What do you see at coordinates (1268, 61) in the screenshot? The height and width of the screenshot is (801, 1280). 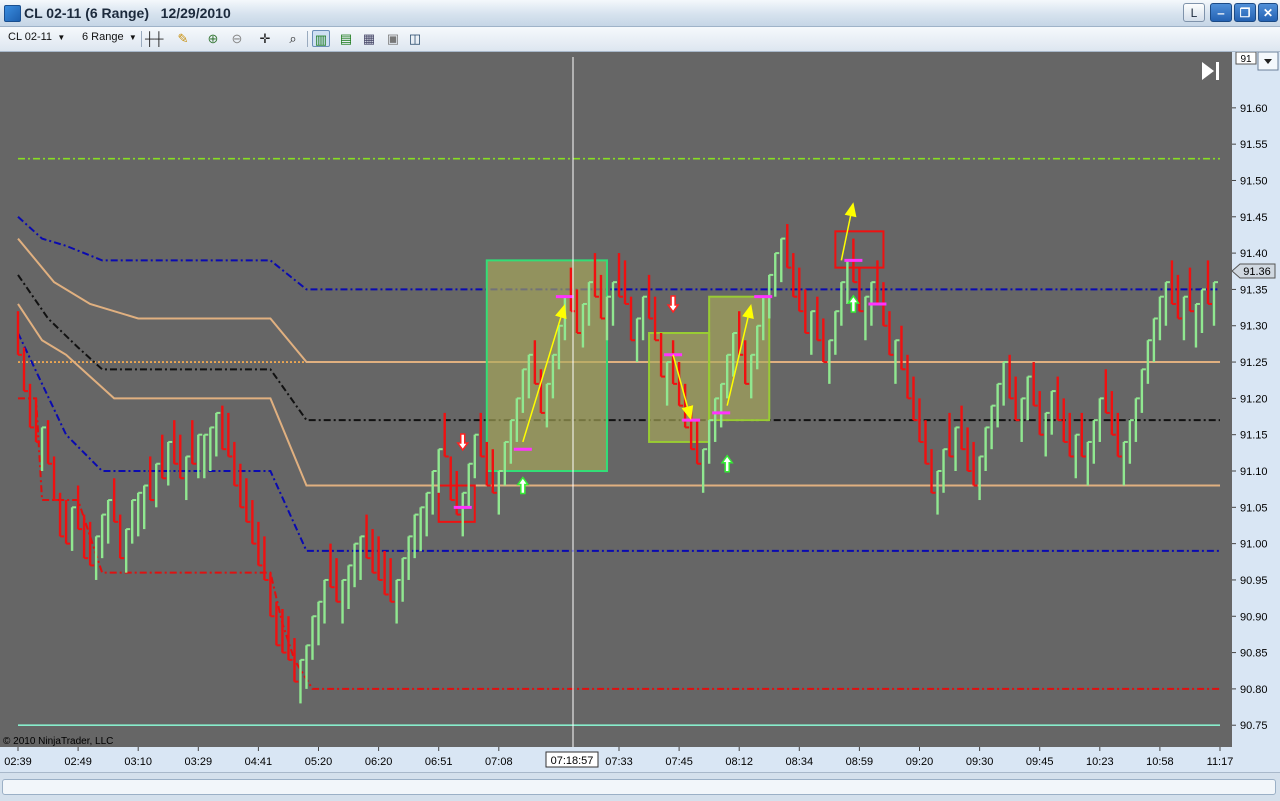 I see `scale-dropdown-button` at bounding box center [1268, 61].